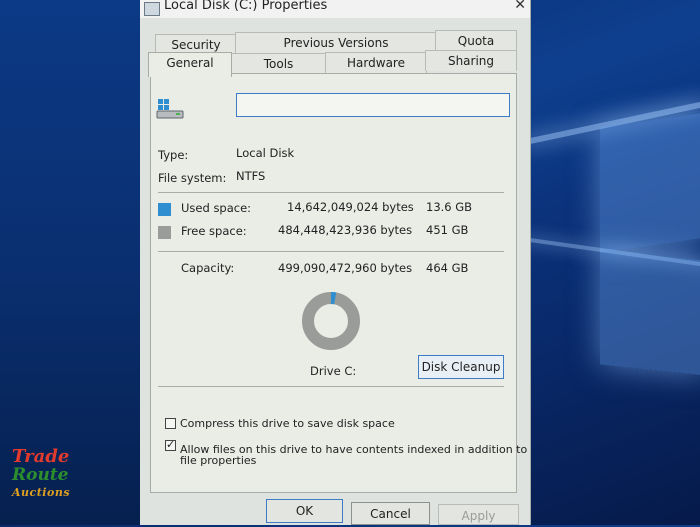 The height and width of the screenshot is (527, 700). What do you see at coordinates (345, 268) in the screenshot?
I see `capacity-bytes: 499,090,472,960 bytes` at bounding box center [345, 268].